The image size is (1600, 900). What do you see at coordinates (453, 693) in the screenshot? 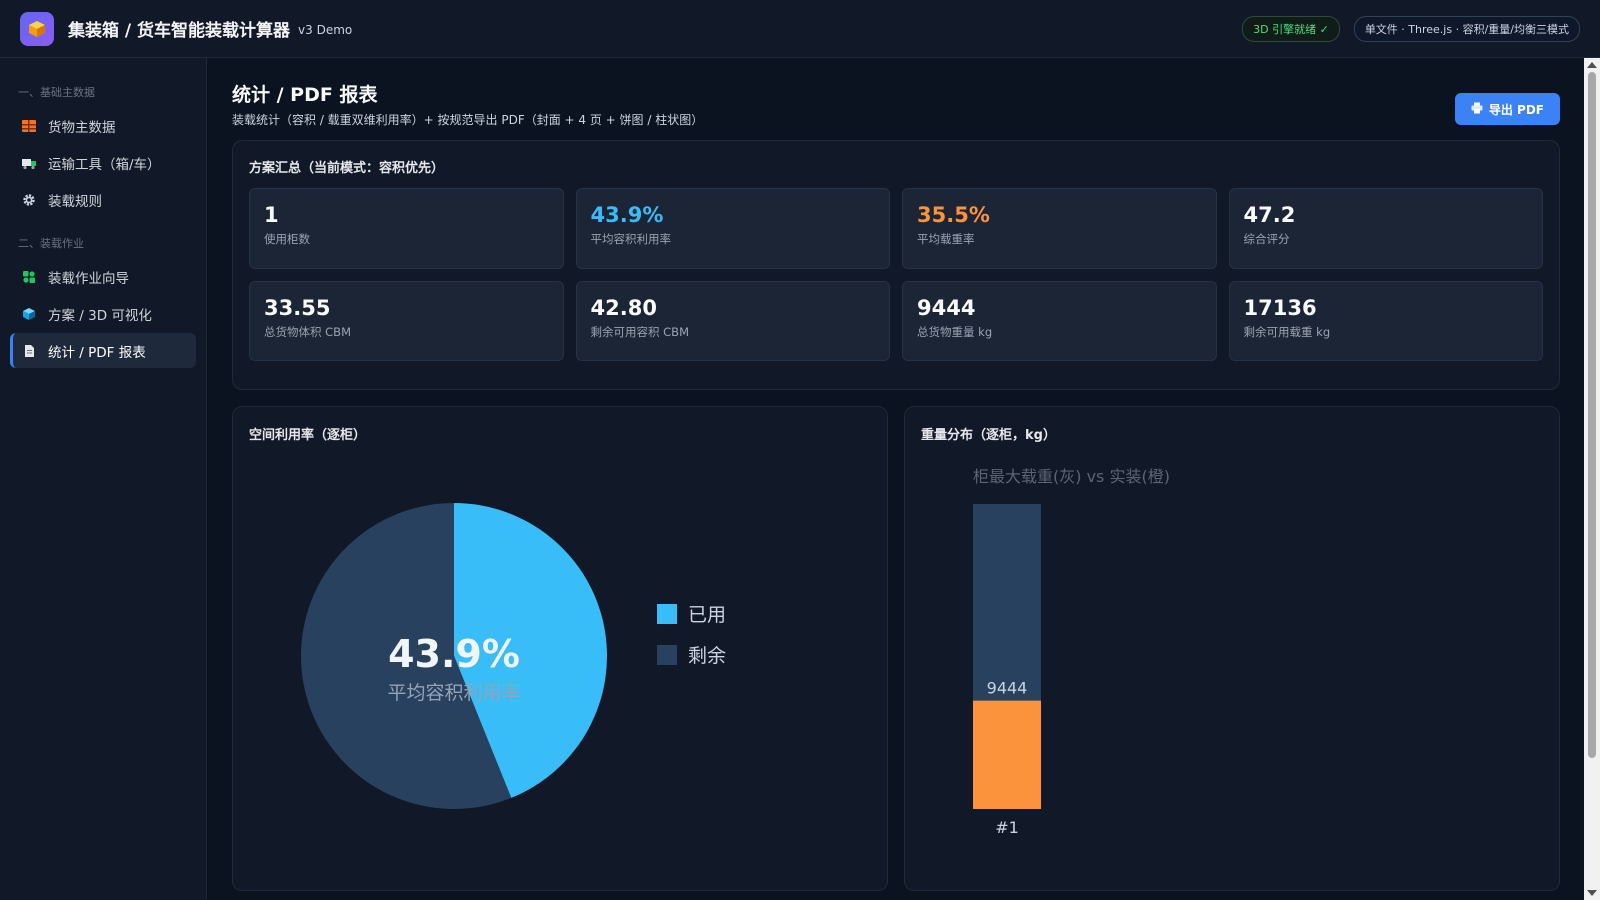
I see `pie-center-label: 平均容积利用率` at bounding box center [453, 693].